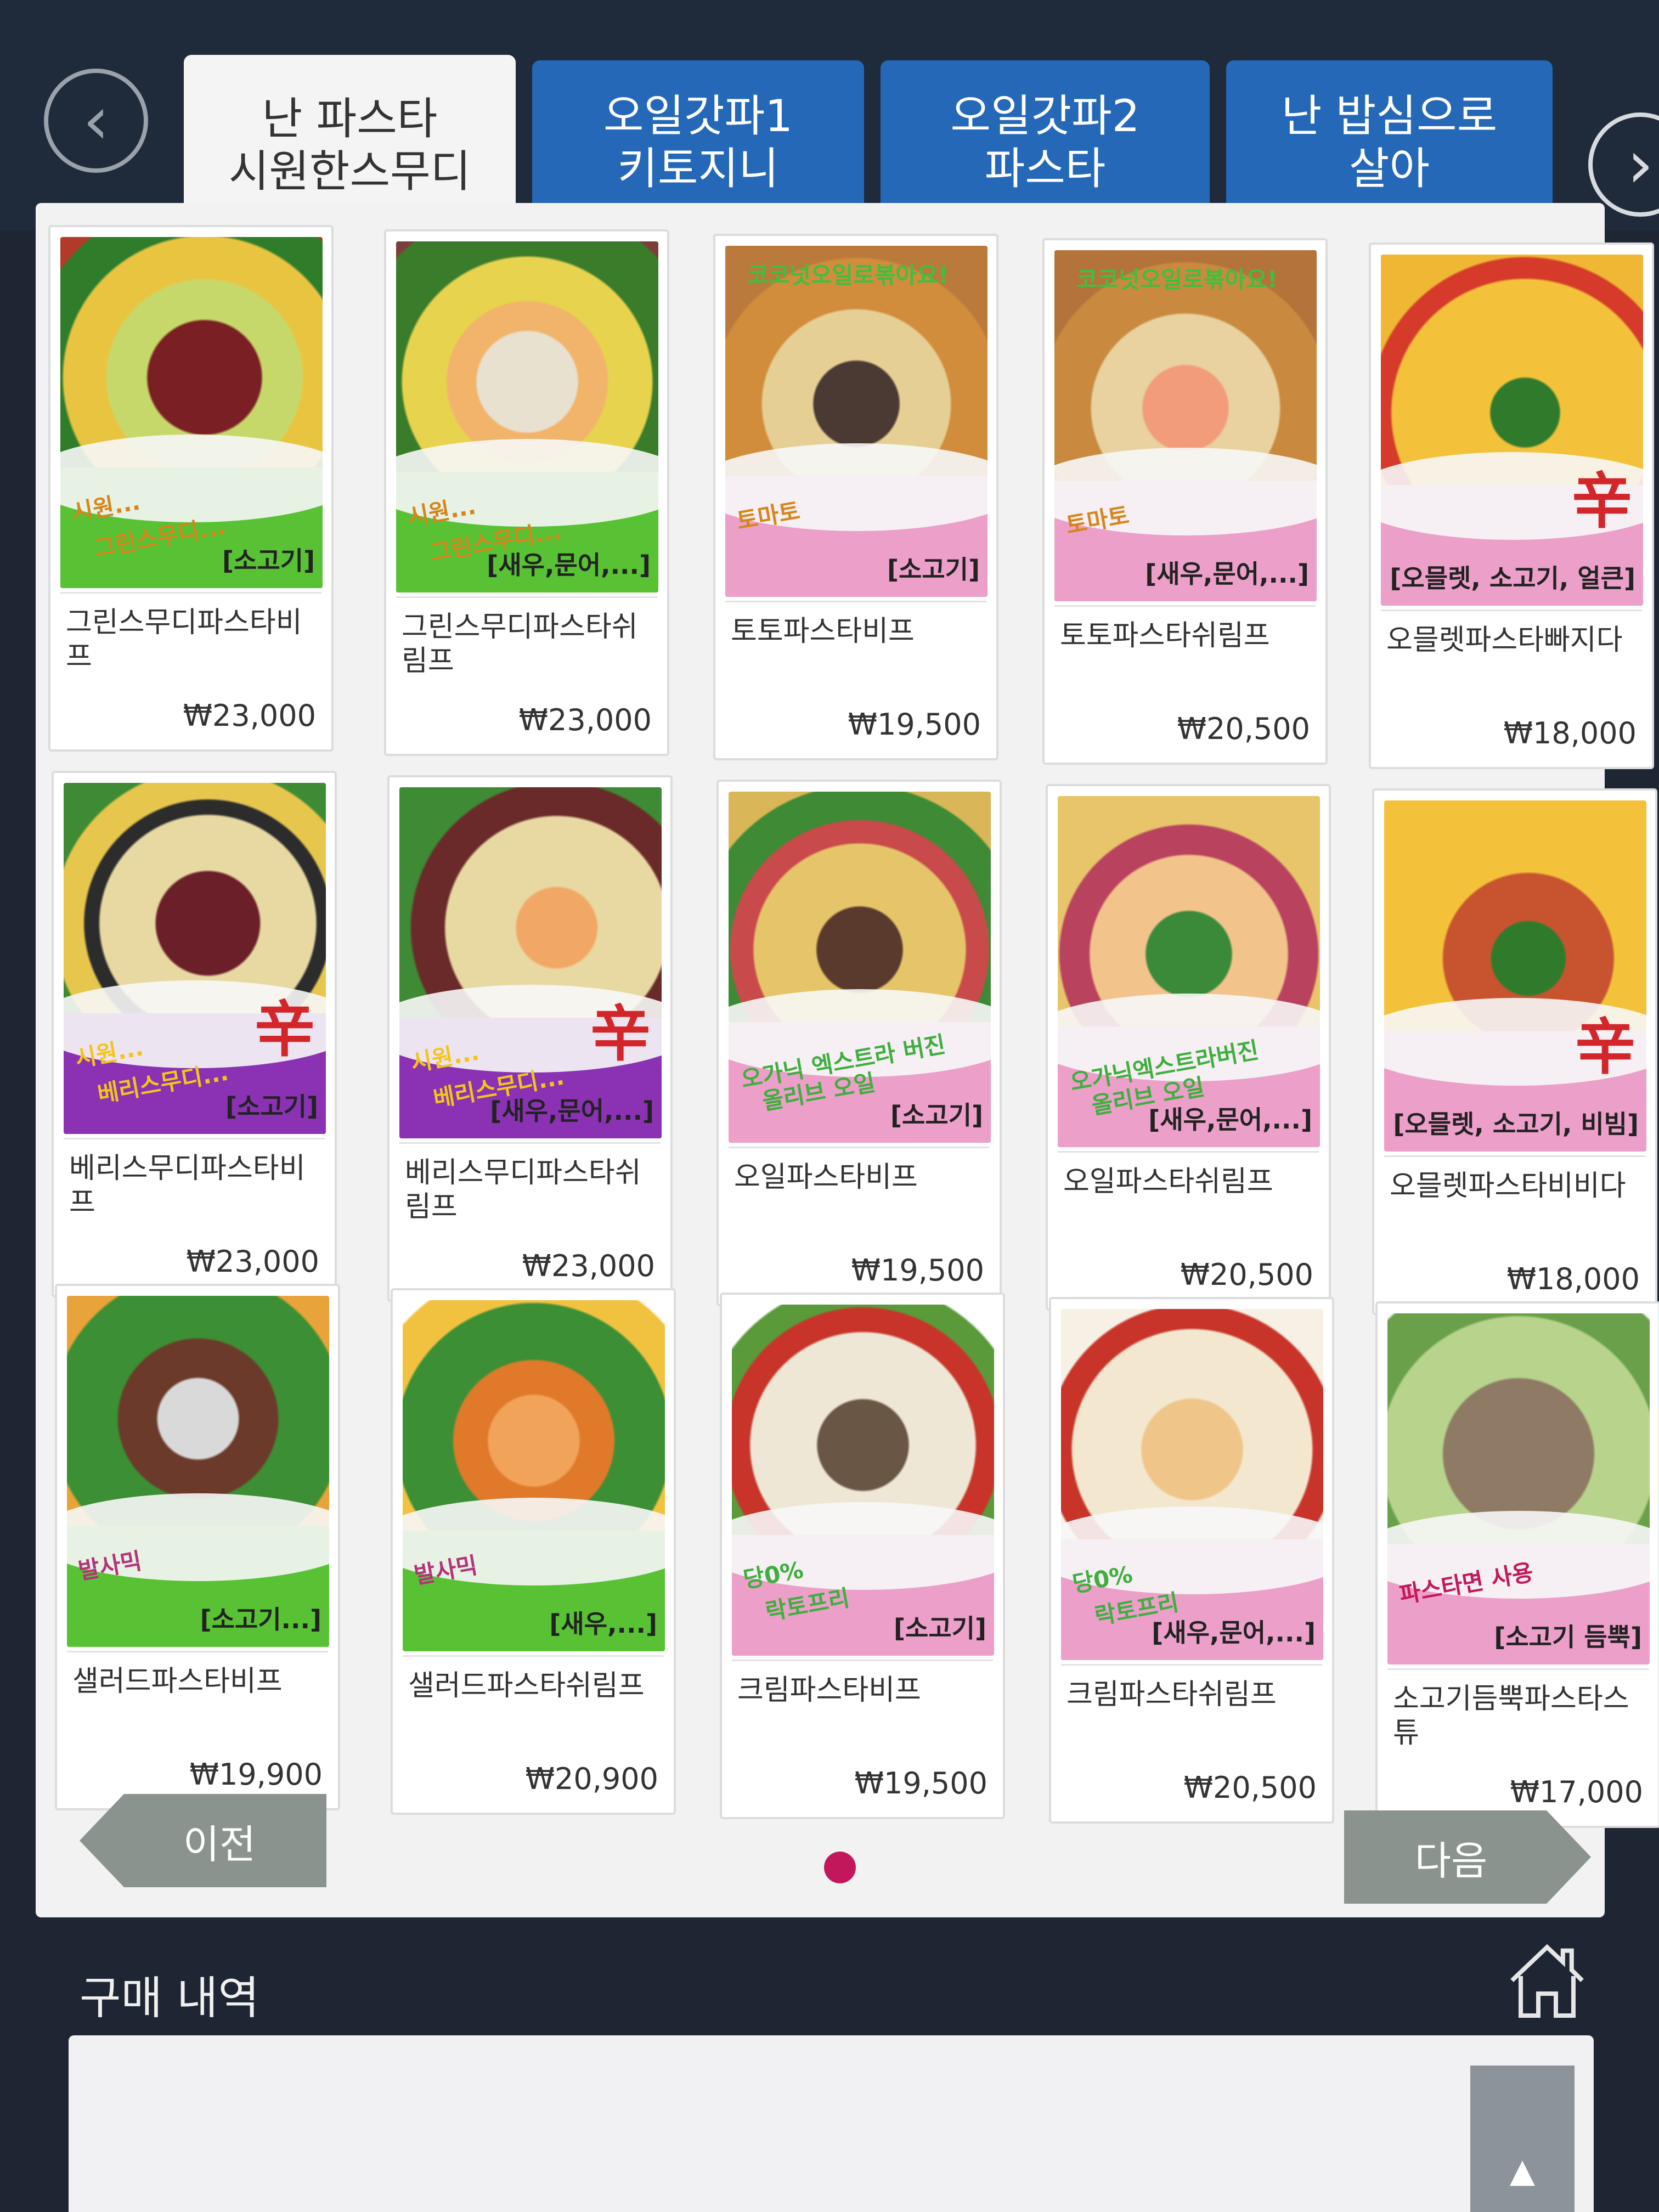  I want to click on menu-item-price: ₩20,900, so click(591, 1779).